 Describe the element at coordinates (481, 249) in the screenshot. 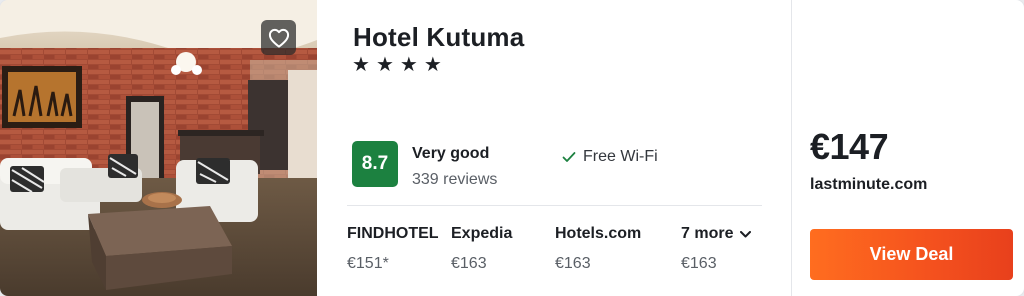

I see `provider-expedia: Expedia €163` at that location.